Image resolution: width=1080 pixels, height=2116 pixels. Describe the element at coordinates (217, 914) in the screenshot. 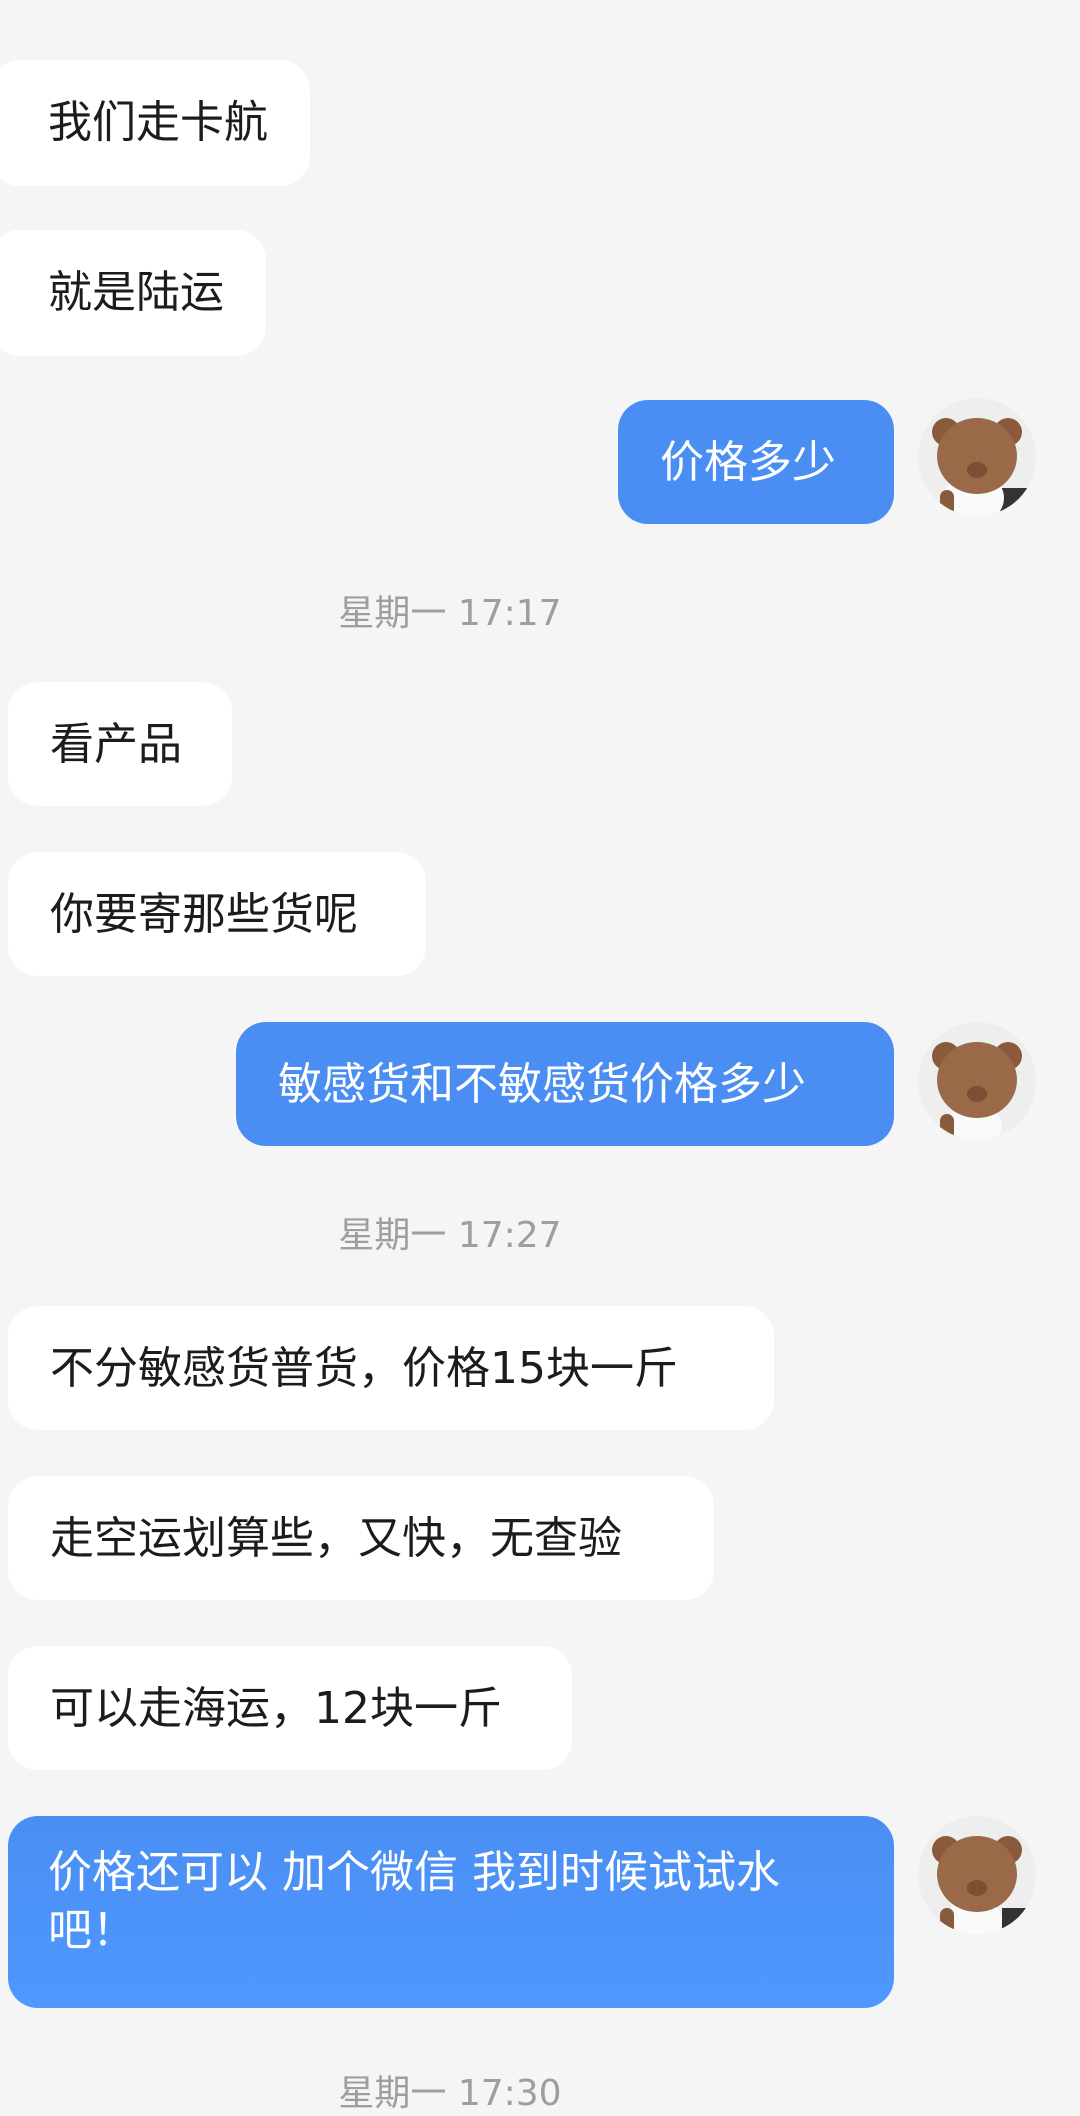

I see `incoming-message-bubble: 你要寄那些货呢` at that location.